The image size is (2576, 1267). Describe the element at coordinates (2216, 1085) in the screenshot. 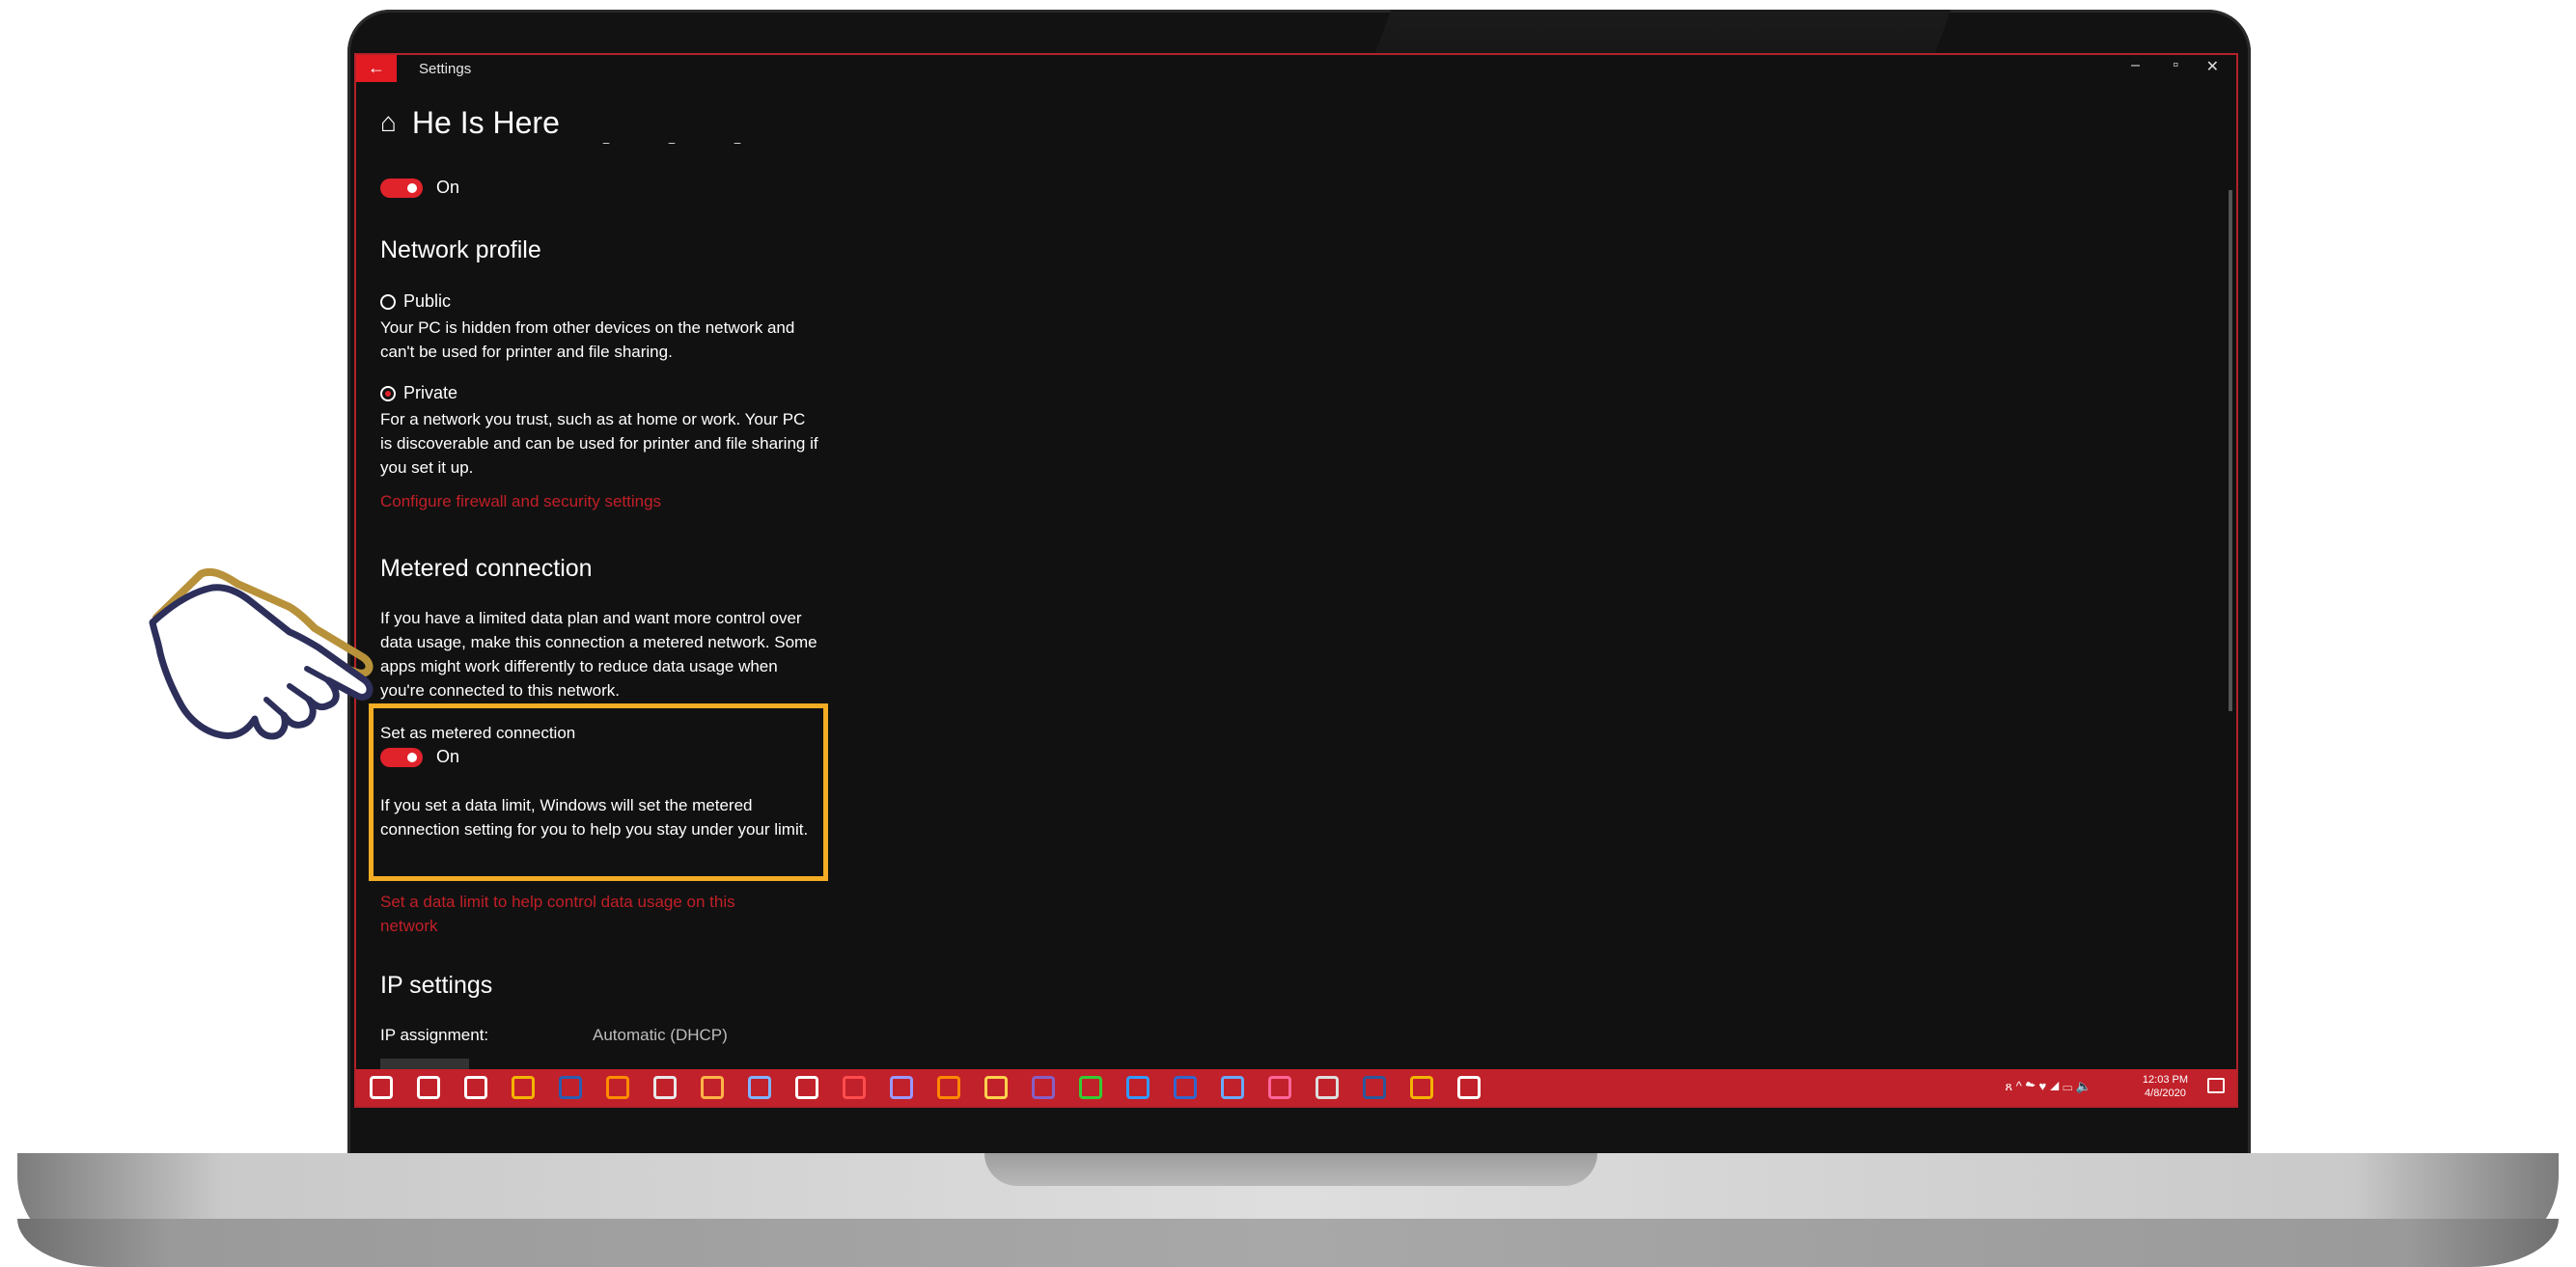

I see `notification-center-icon` at that location.